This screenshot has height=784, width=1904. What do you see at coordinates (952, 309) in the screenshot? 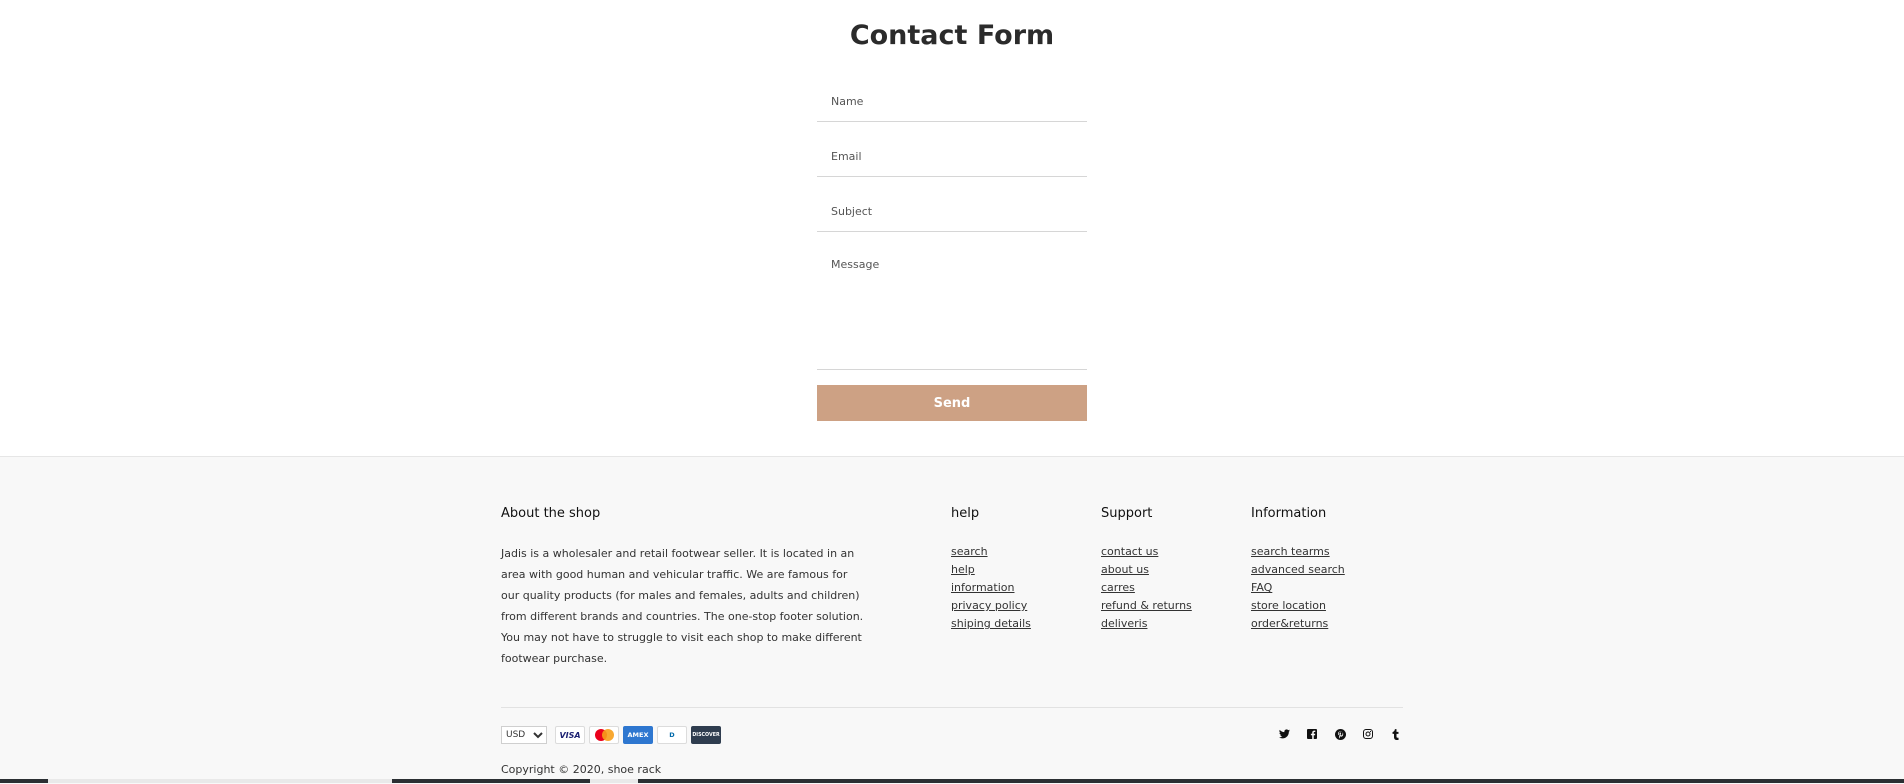
I see `message-textarea` at bounding box center [952, 309].